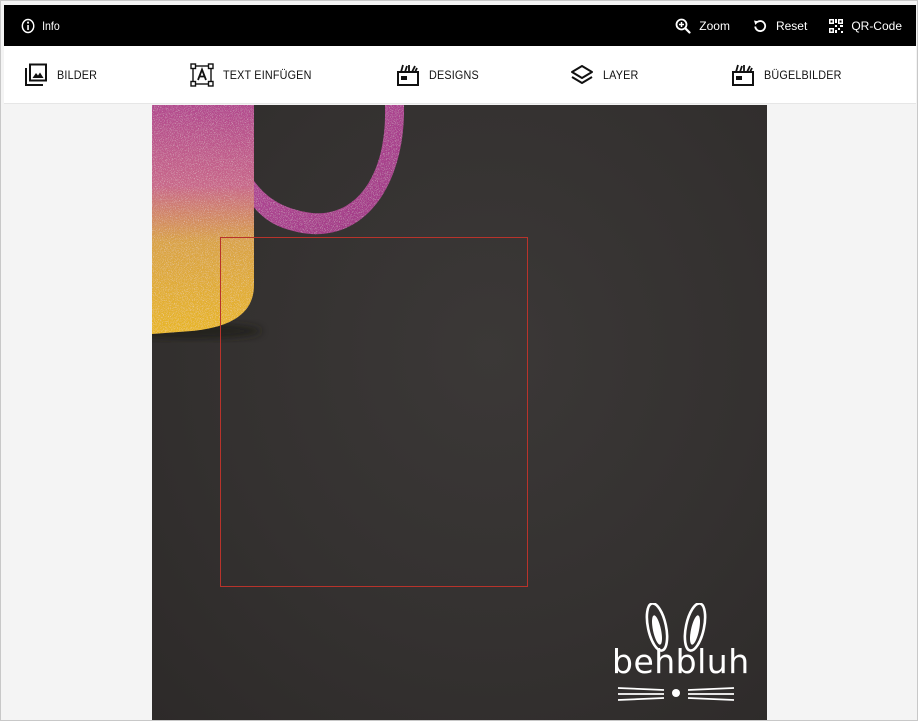 This screenshot has width=918, height=721. Describe the element at coordinates (876, 25) in the screenshot. I see `qr-code-label: QR-Code` at that location.